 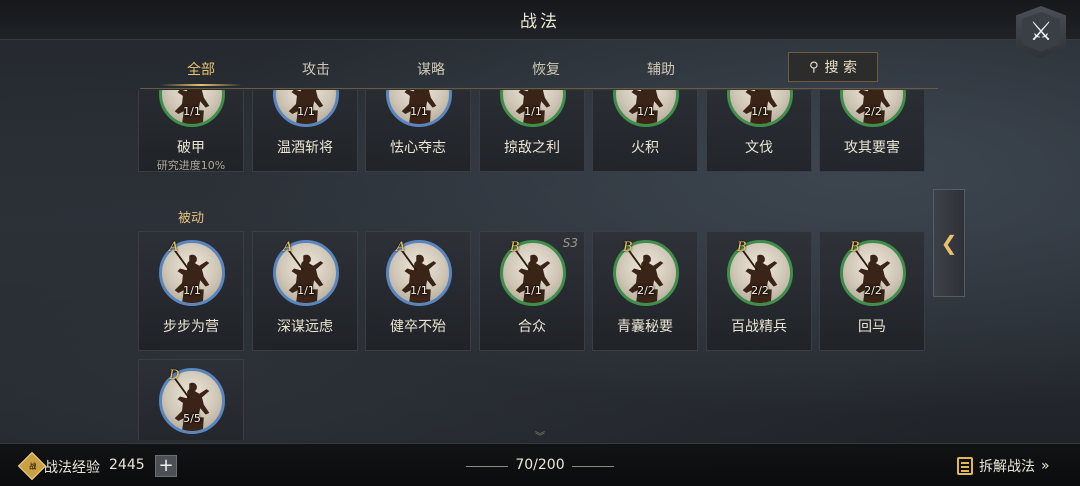 I want to click on double-chevron-right-icon: », so click(x=1045, y=466).